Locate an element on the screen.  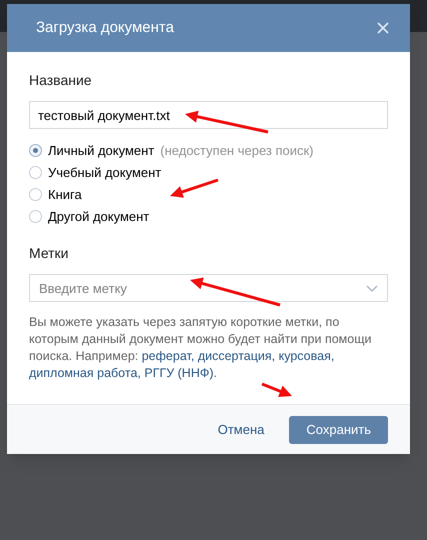
radio-label: Личный документ is located at coordinates (101, 150).